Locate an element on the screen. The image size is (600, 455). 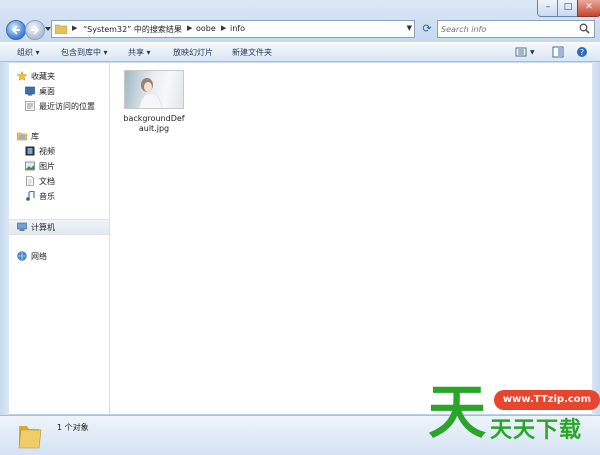
search-icon is located at coordinates (584, 28).